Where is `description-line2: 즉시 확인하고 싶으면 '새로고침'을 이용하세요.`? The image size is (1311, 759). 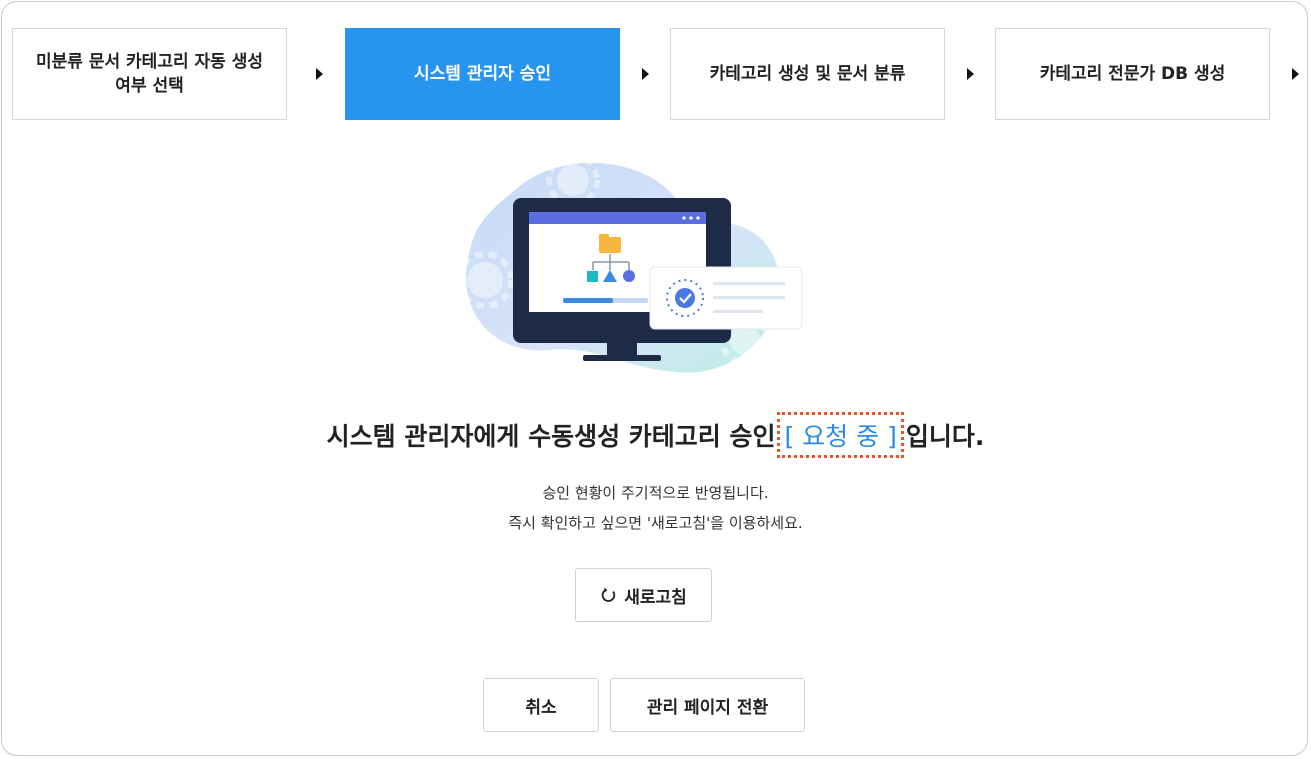
description-line2: 즉시 확인하고 싶으면 '새로고침'을 이용하세요. is located at coordinates (655, 523).